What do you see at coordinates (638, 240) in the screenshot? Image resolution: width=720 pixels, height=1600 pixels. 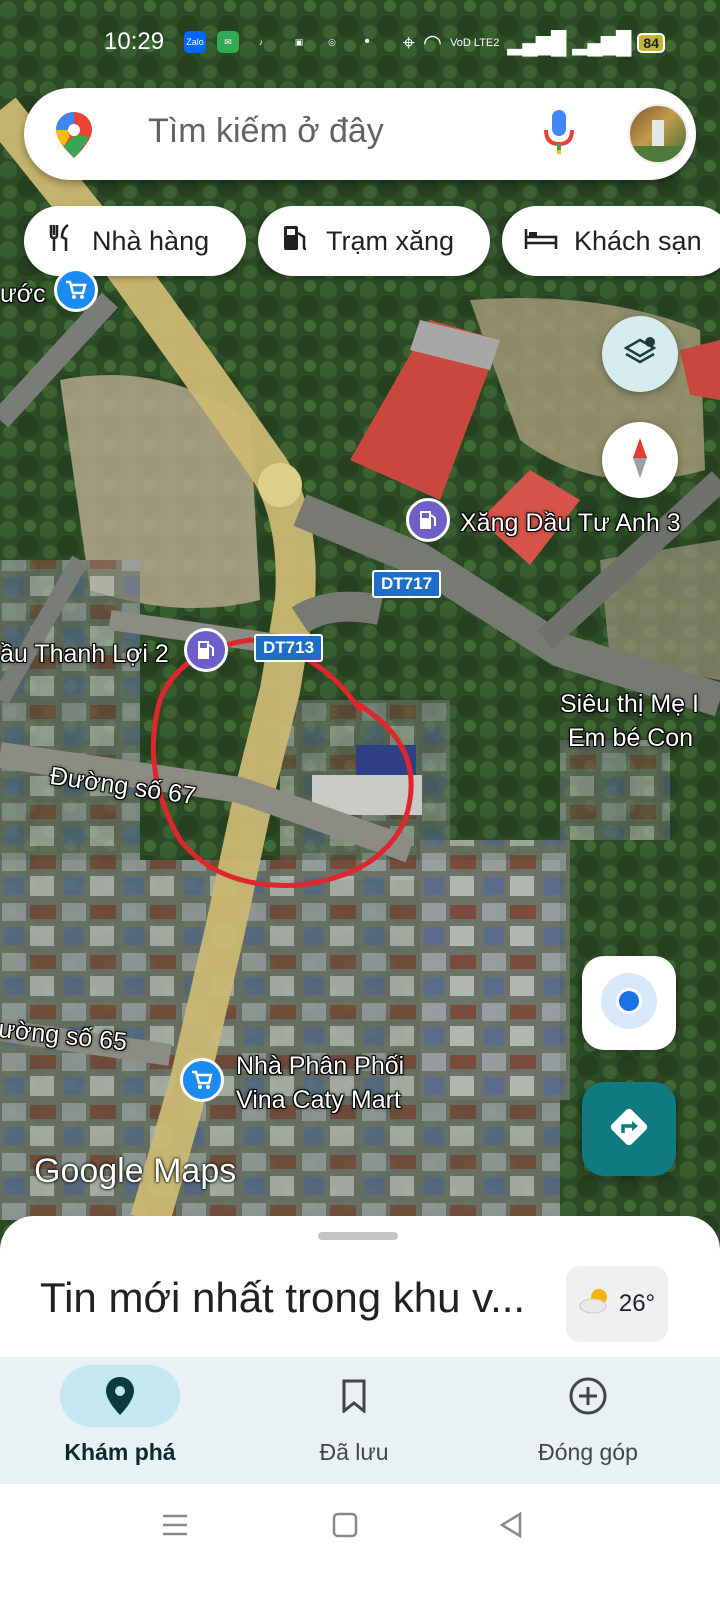 I see `chip-label: Khách sạn` at bounding box center [638, 240].